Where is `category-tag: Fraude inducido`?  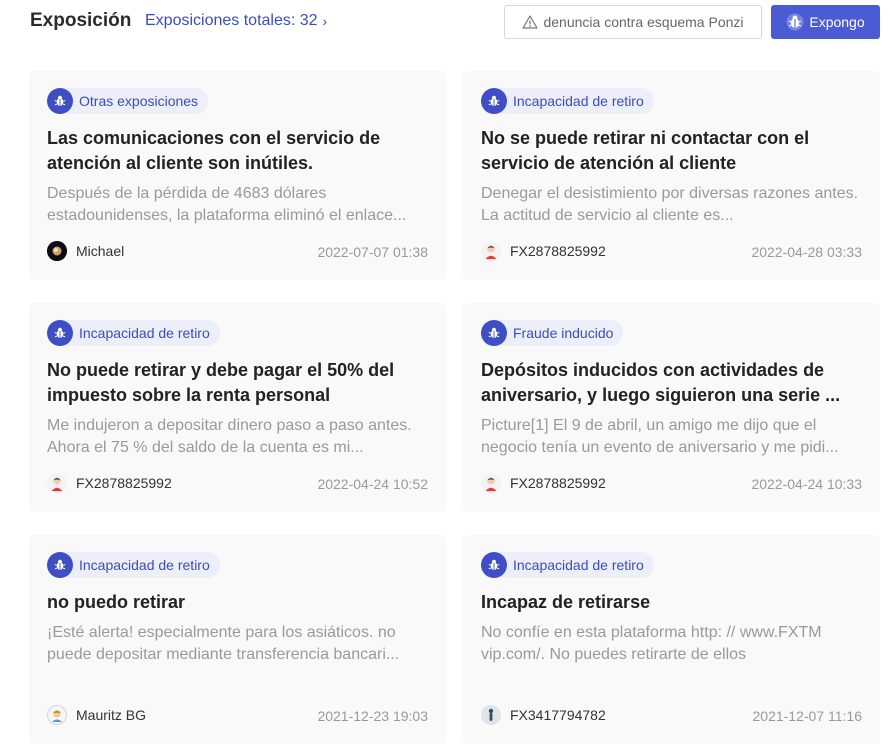
category-tag: Fraude inducido is located at coordinates (552, 333).